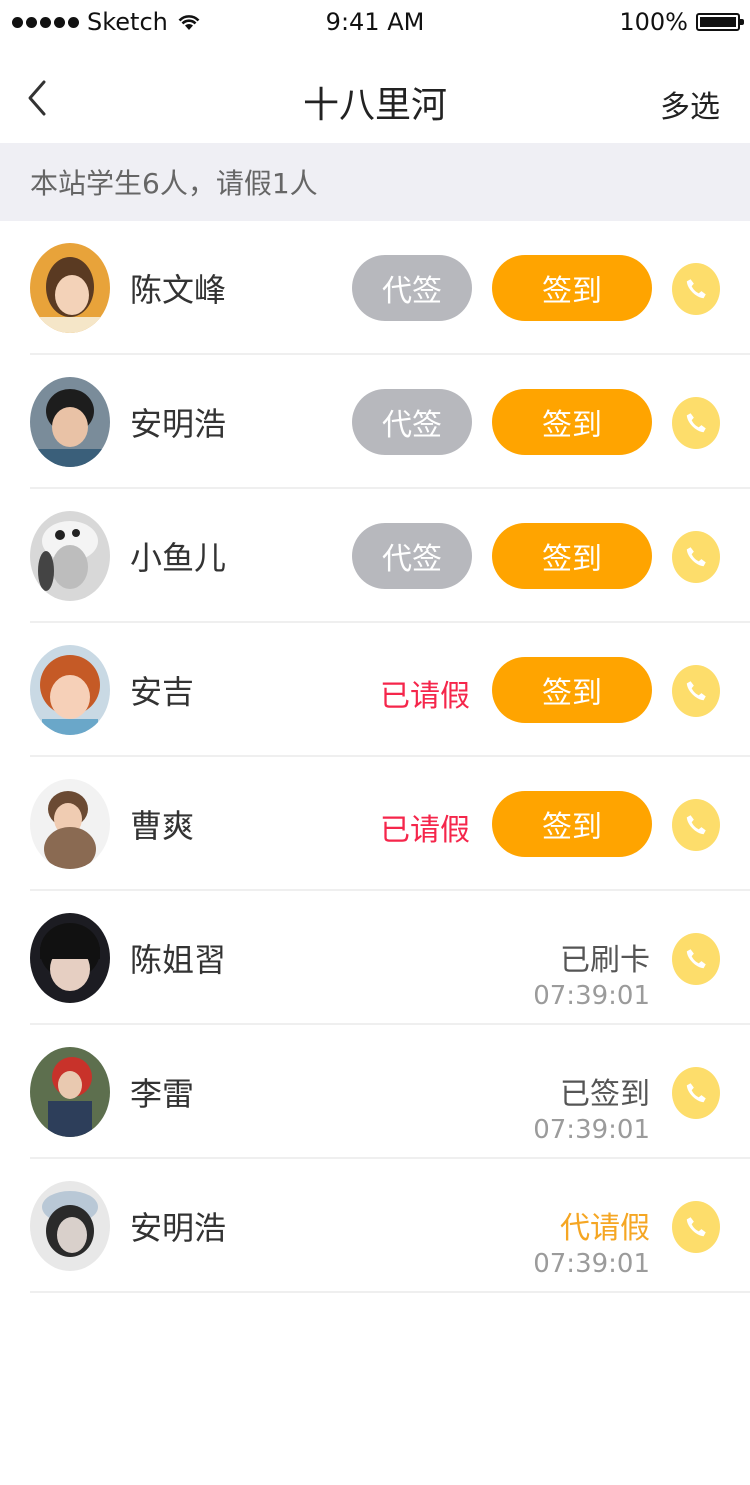 This screenshot has width=750, height=1485. Describe the element at coordinates (375, 22) in the screenshot. I see `status-bar: Sketch 9:41 AM 100%` at that location.